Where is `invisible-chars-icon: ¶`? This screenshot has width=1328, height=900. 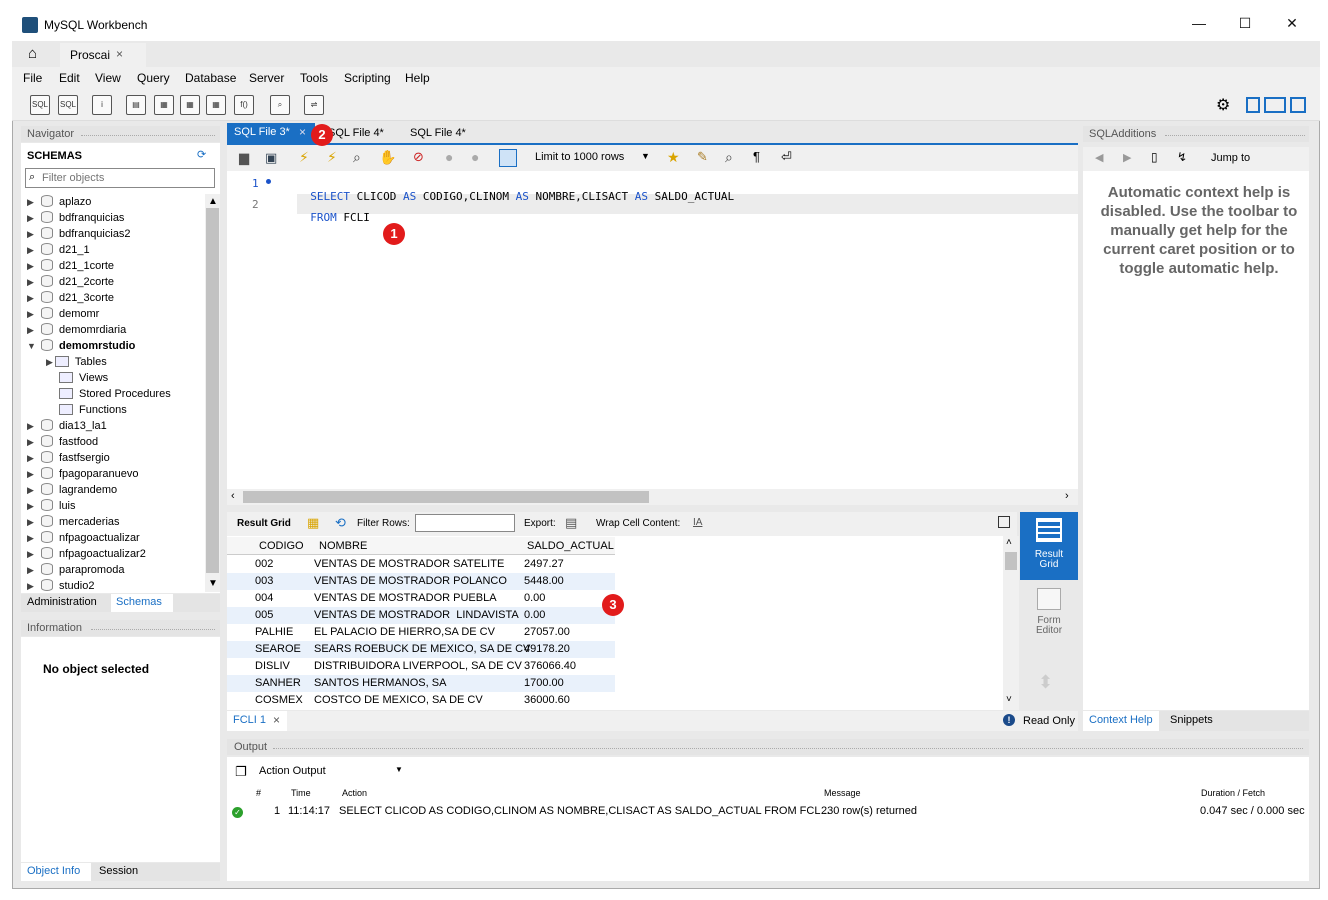
invisible-chars-icon: ¶ is located at coordinates (756, 156).